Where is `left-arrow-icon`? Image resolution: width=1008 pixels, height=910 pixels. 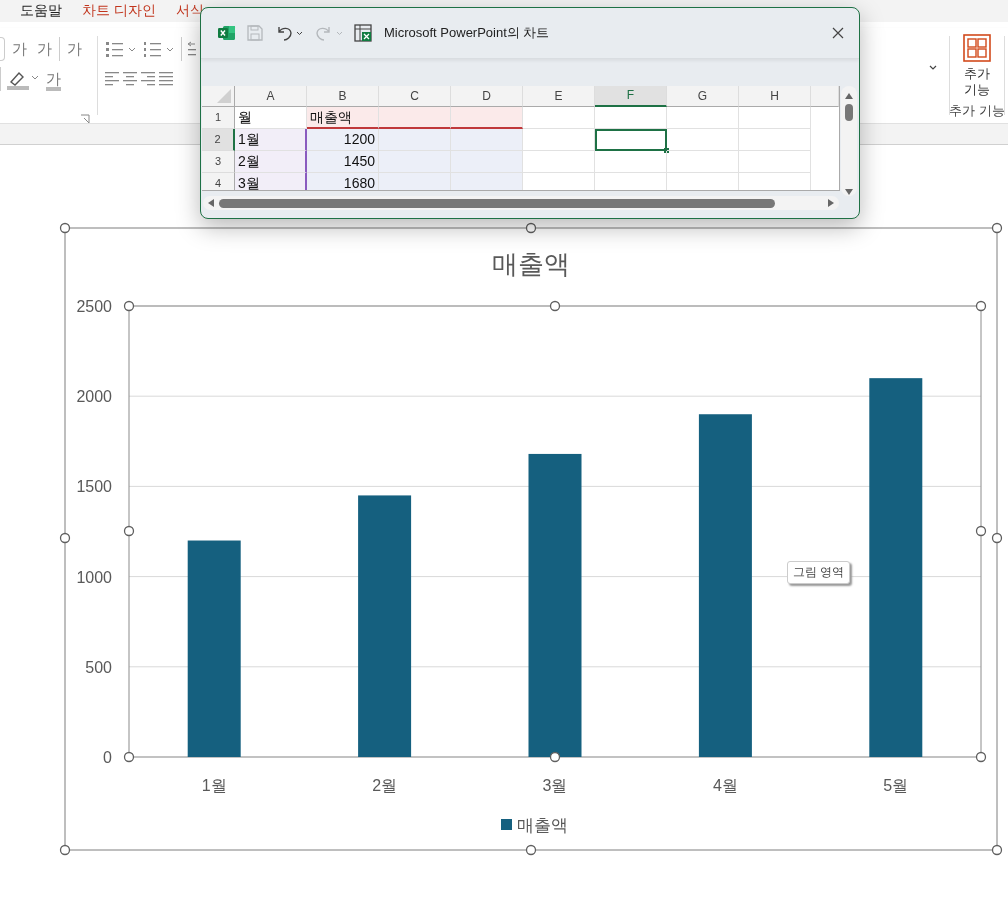 left-arrow-icon is located at coordinates (211, 203).